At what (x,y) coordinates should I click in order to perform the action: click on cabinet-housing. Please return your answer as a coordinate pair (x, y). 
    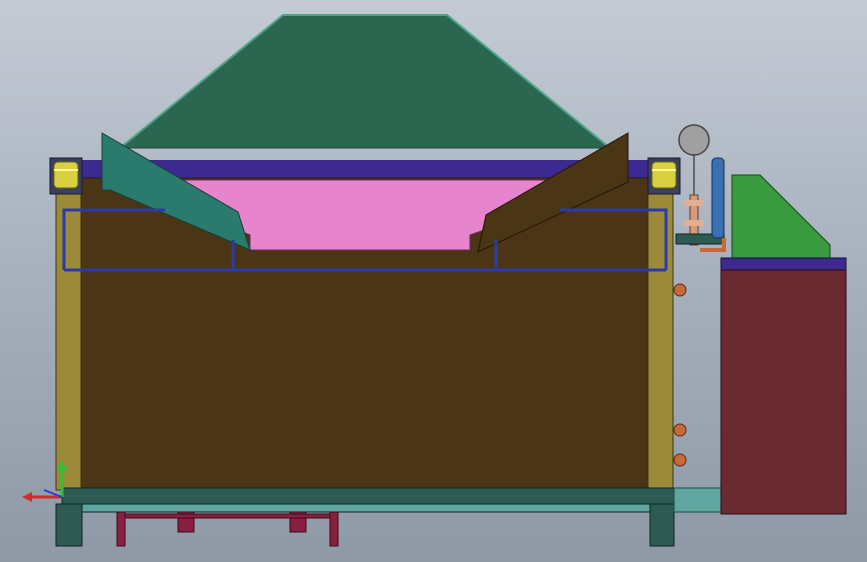
    Looking at the image, I should click on (781, 216).